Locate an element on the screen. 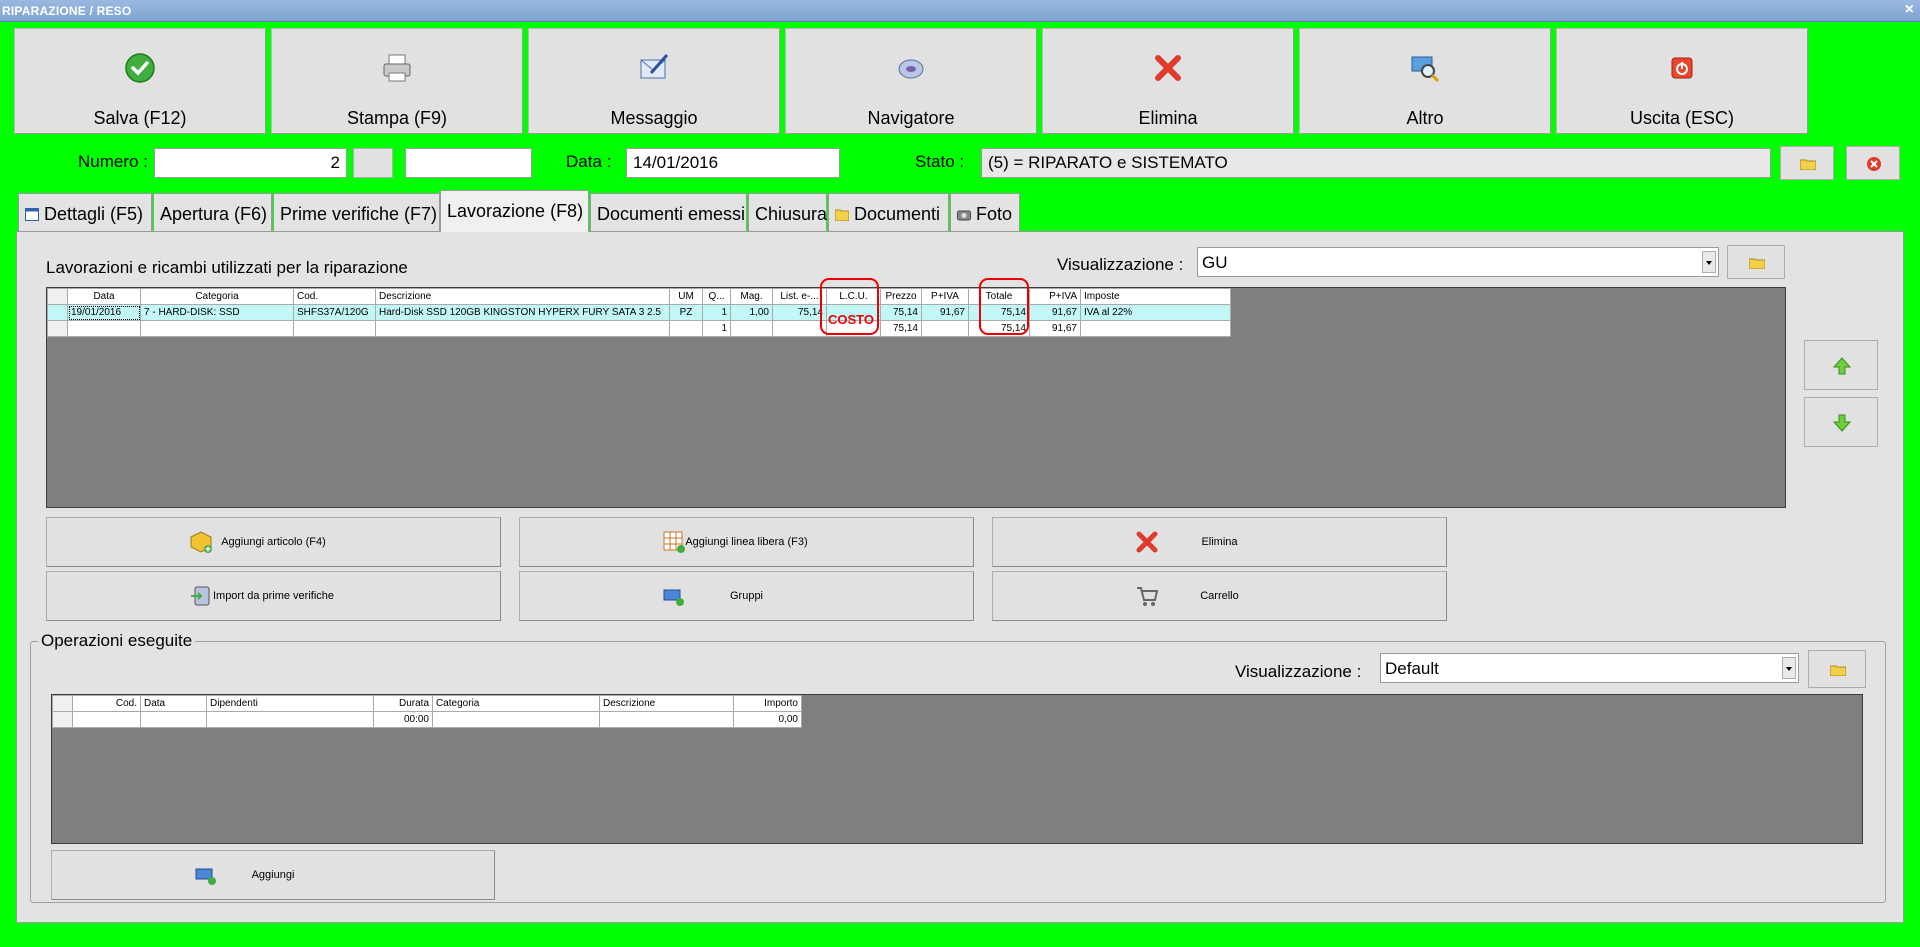 The image size is (1920, 947). operazioni-view-select: Default is located at coordinates (1589, 668).